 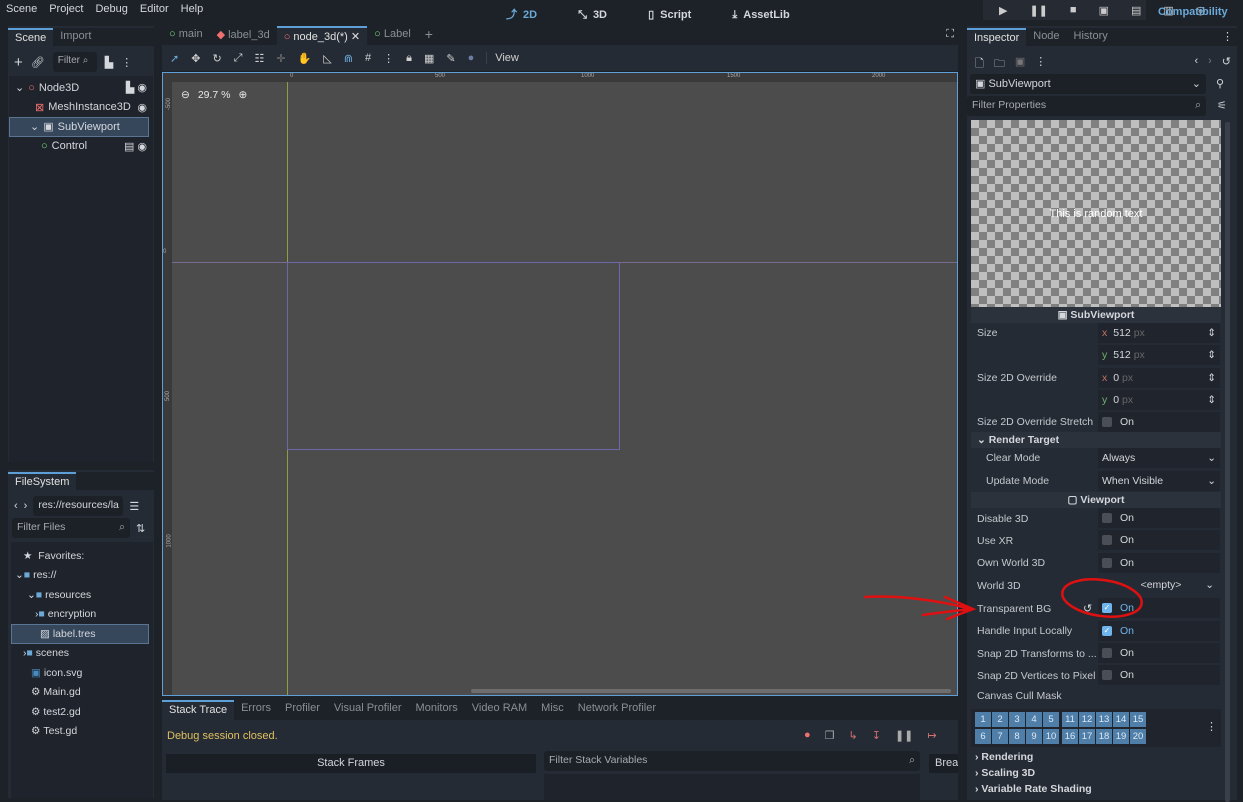 I want to click on fs-test2-gd: ⚙ test2.gd, so click(x=82, y=712).